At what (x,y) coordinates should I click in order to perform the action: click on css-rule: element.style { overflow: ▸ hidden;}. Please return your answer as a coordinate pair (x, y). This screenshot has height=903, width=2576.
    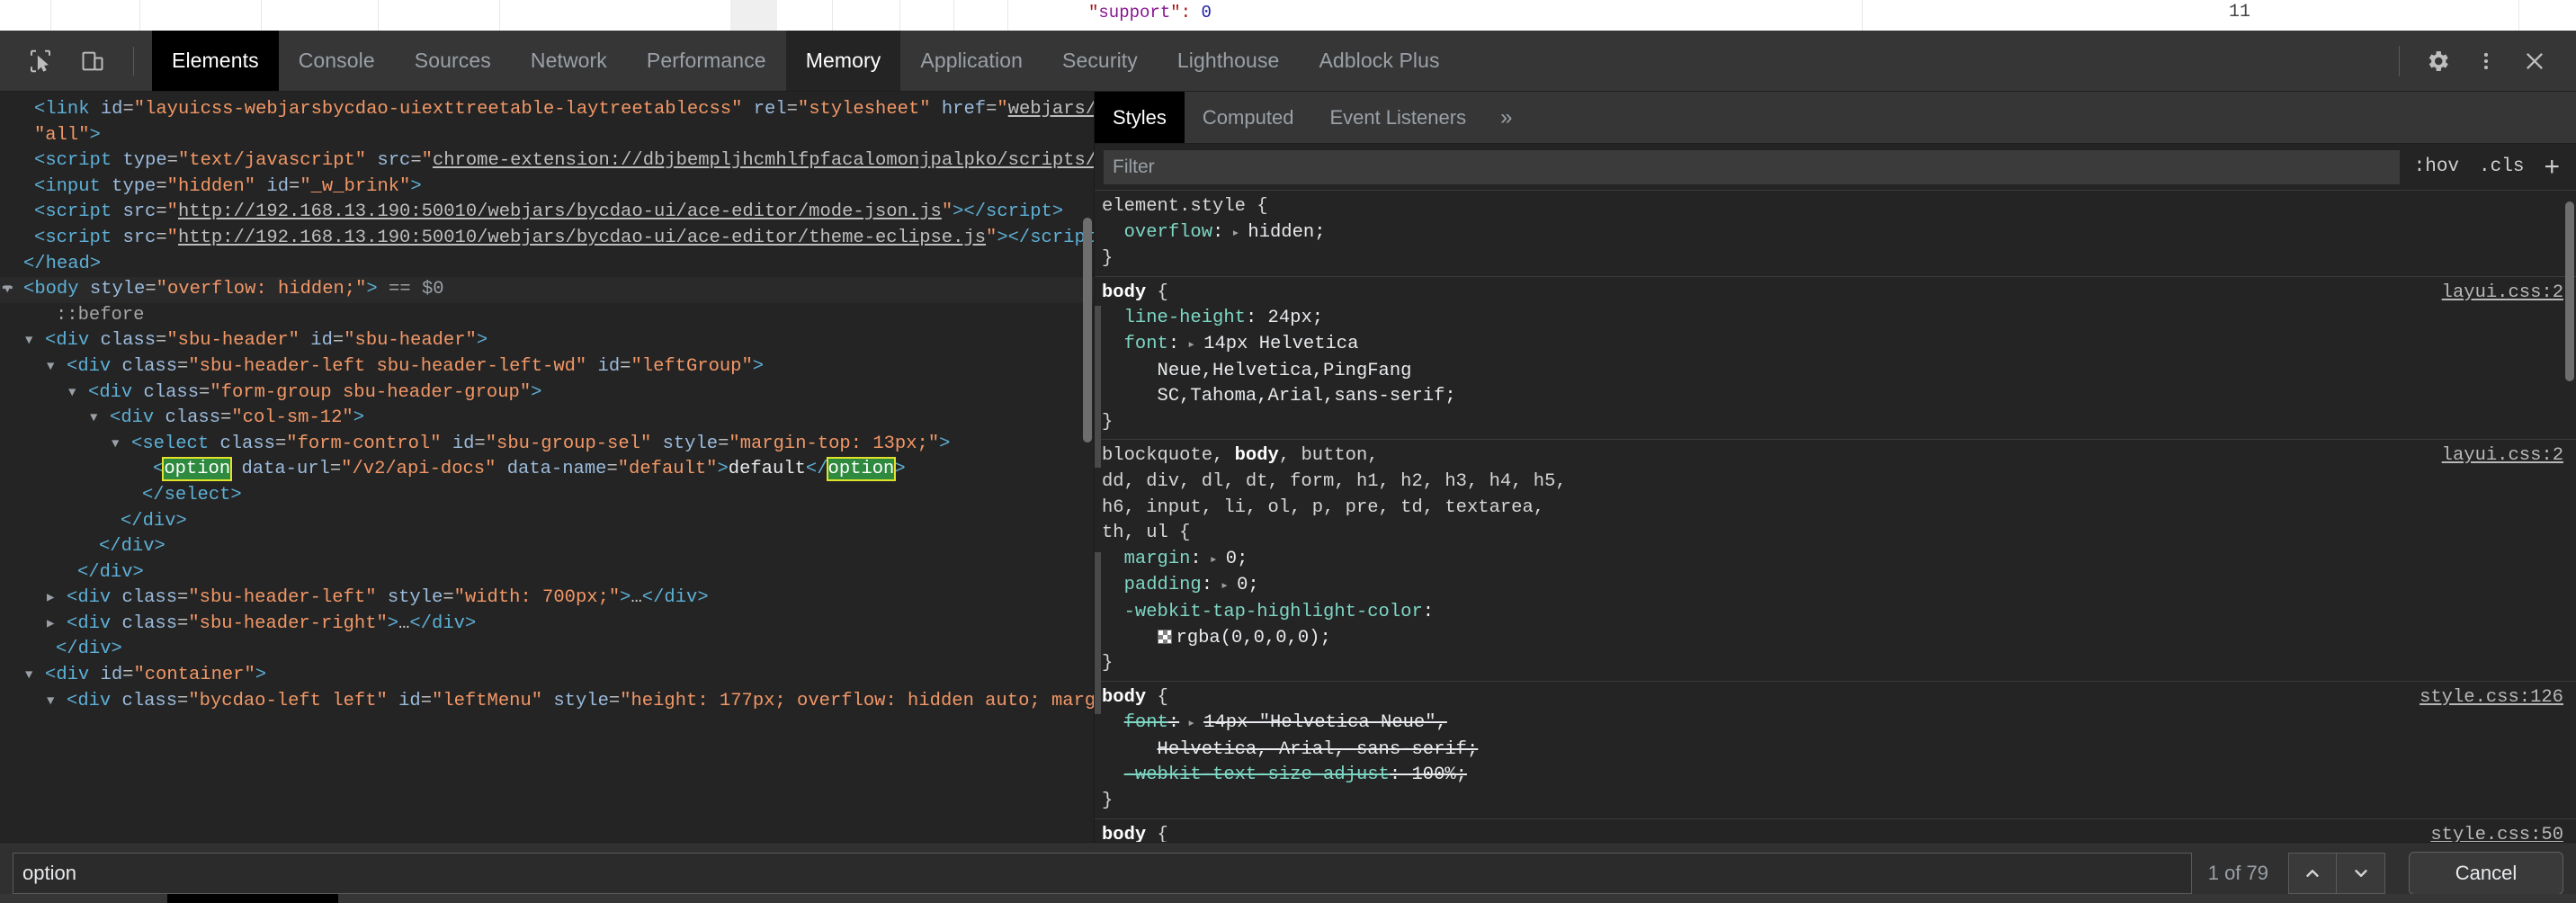
    Looking at the image, I should click on (1835, 234).